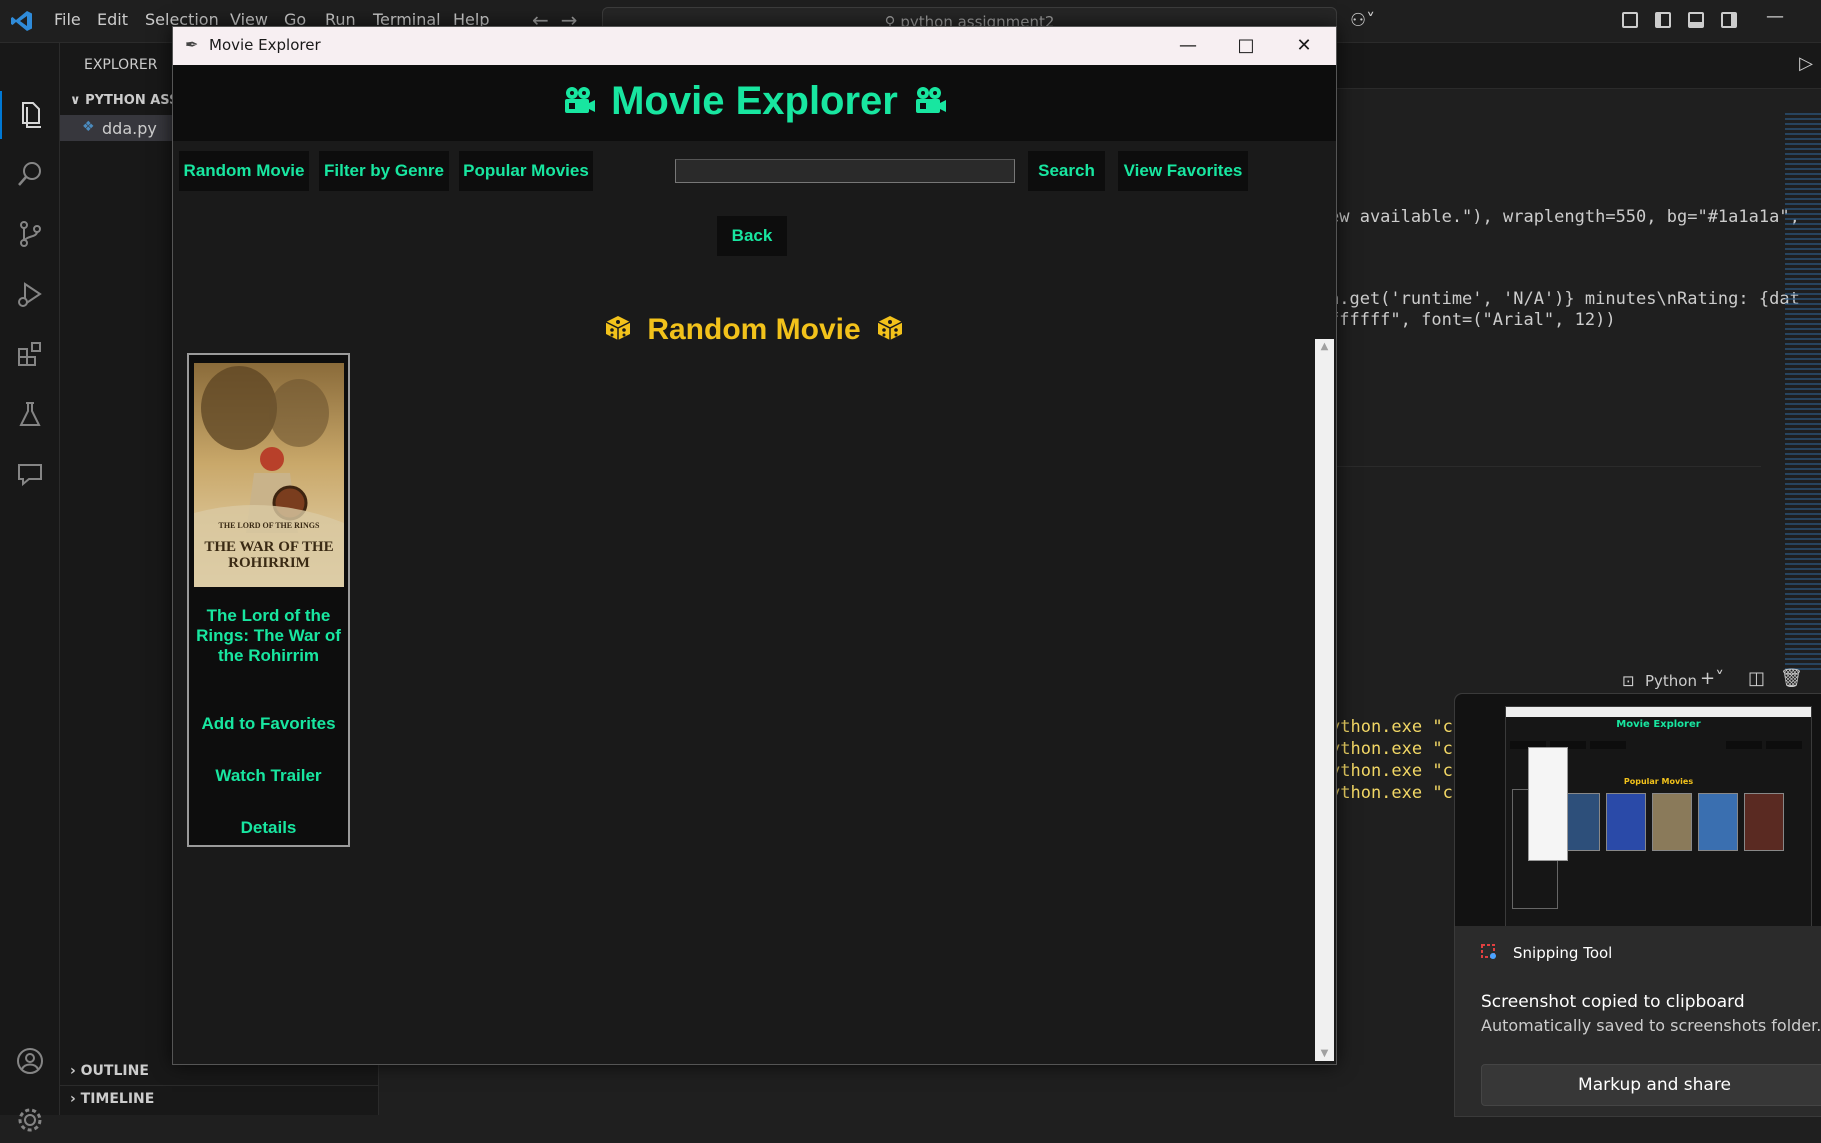 This screenshot has width=1821, height=1143. What do you see at coordinates (30, 175) in the screenshot?
I see `search-icon` at bounding box center [30, 175].